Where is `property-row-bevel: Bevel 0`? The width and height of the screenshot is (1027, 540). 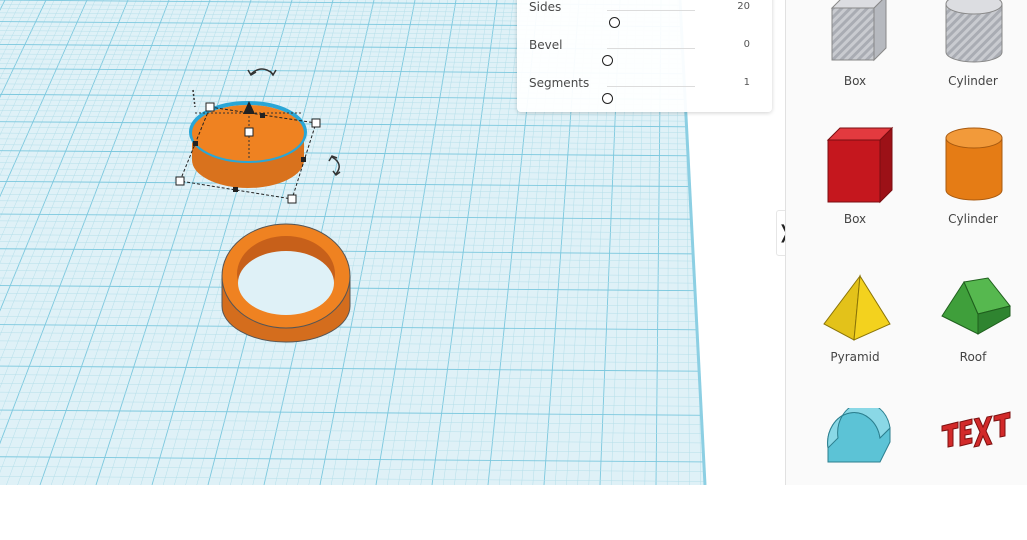
property-row-bevel: Bevel 0 is located at coordinates (644, 51).